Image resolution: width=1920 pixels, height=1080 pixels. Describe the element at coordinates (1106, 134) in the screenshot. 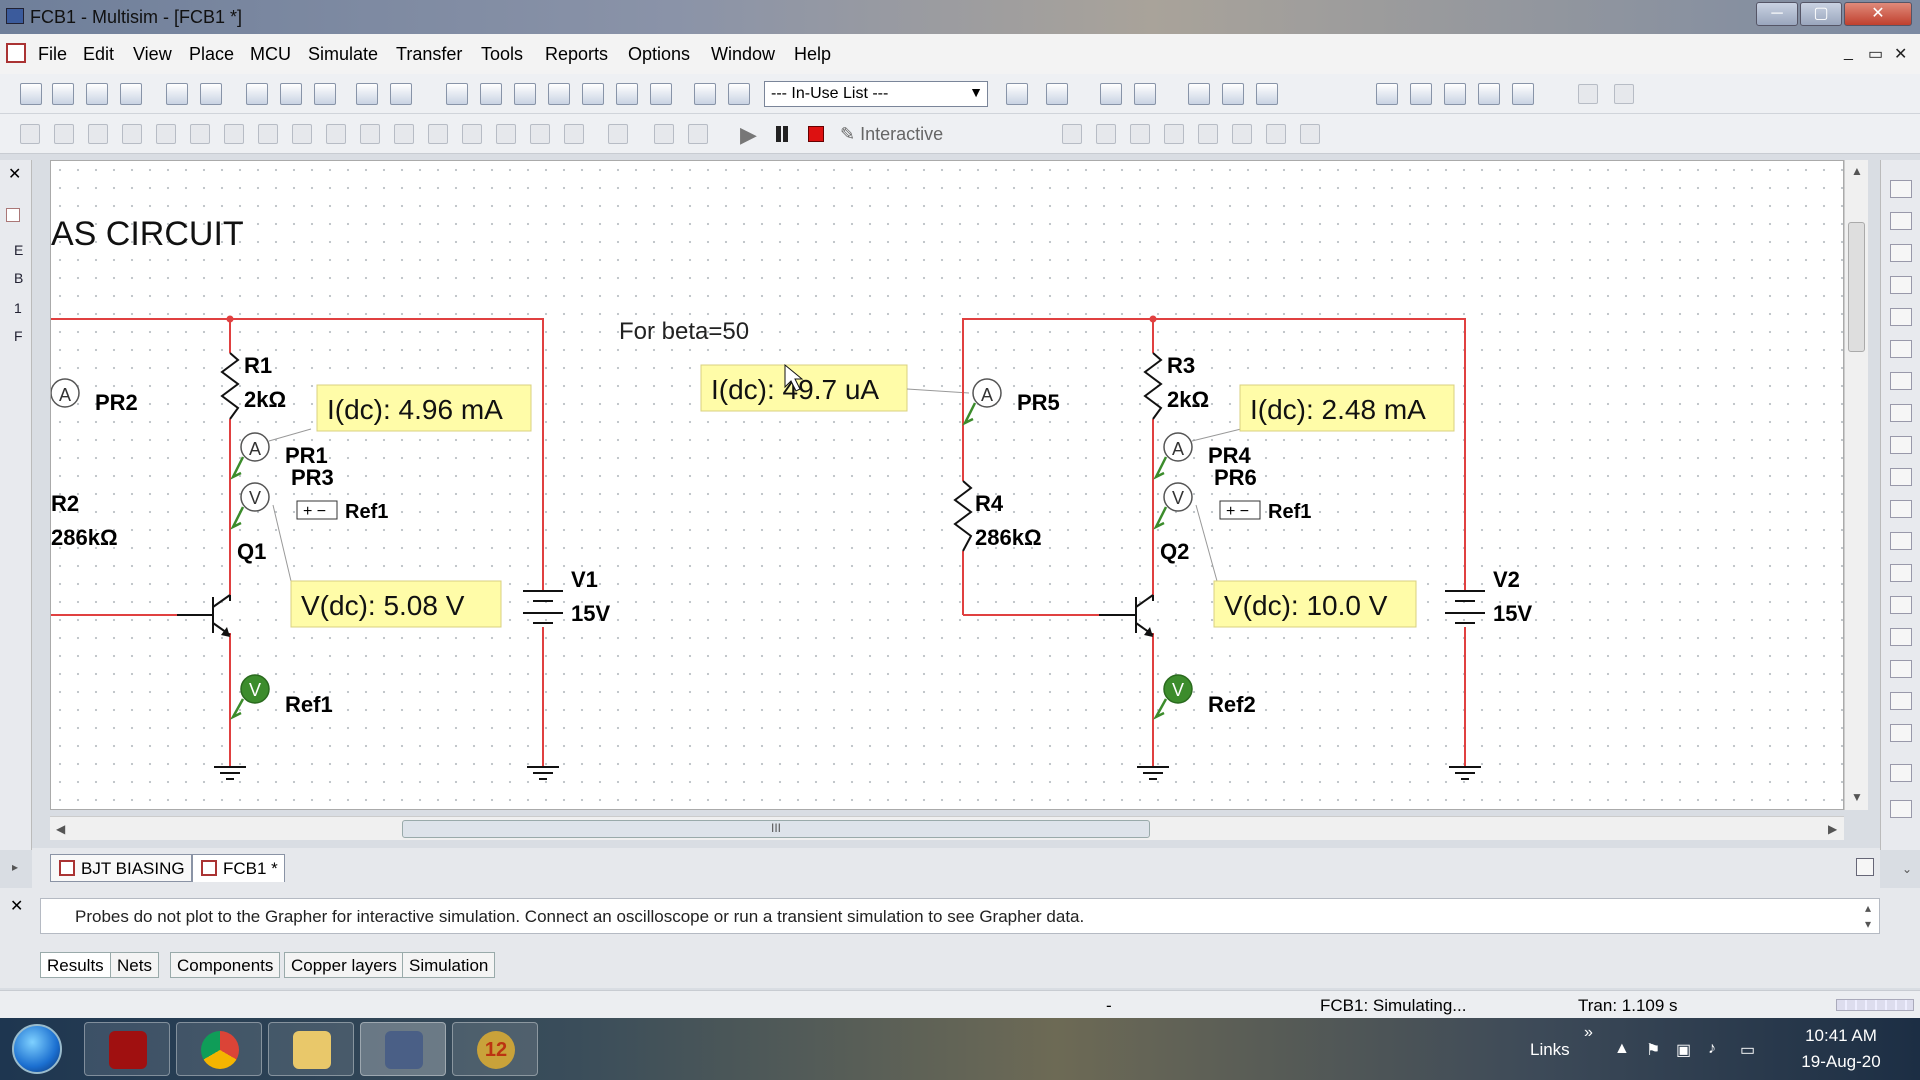

I see `probe-current-icon` at that location.